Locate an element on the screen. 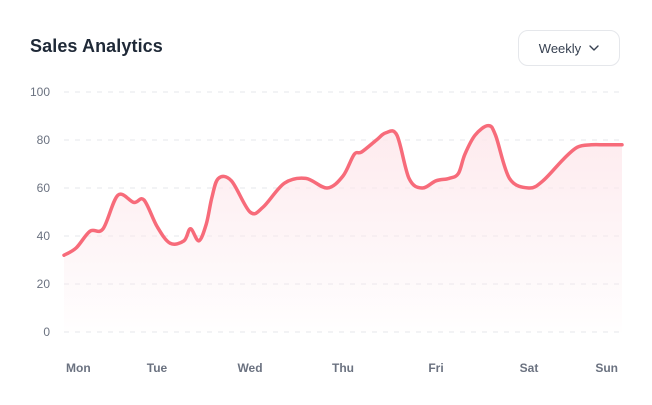  y-tick-label: 20 is located at coordinates (44, 284).